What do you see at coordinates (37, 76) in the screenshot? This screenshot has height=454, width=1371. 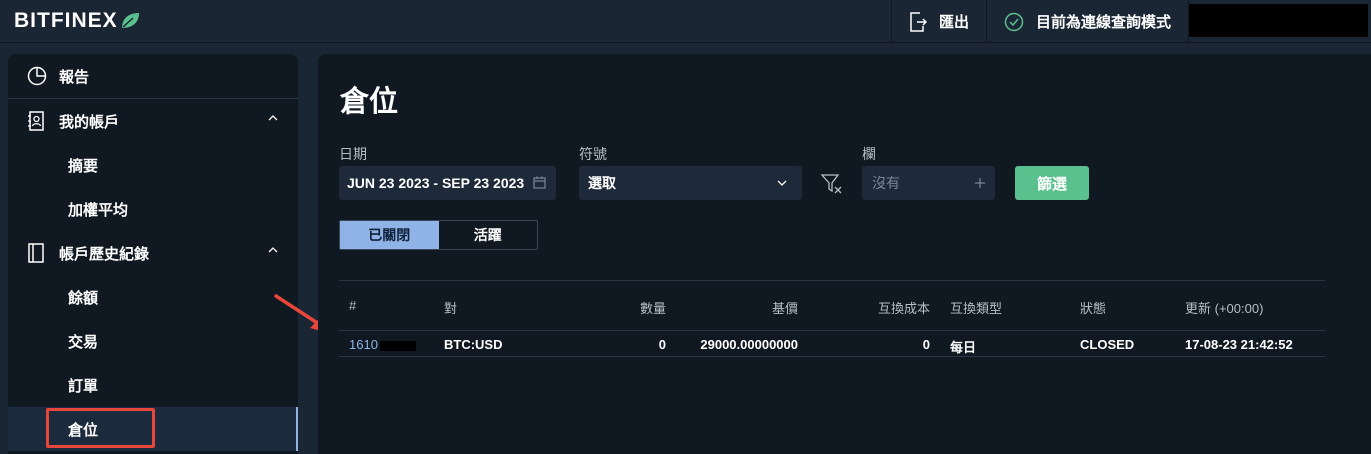 I see `pie-chart-icon` at bounding box center [37, 76].